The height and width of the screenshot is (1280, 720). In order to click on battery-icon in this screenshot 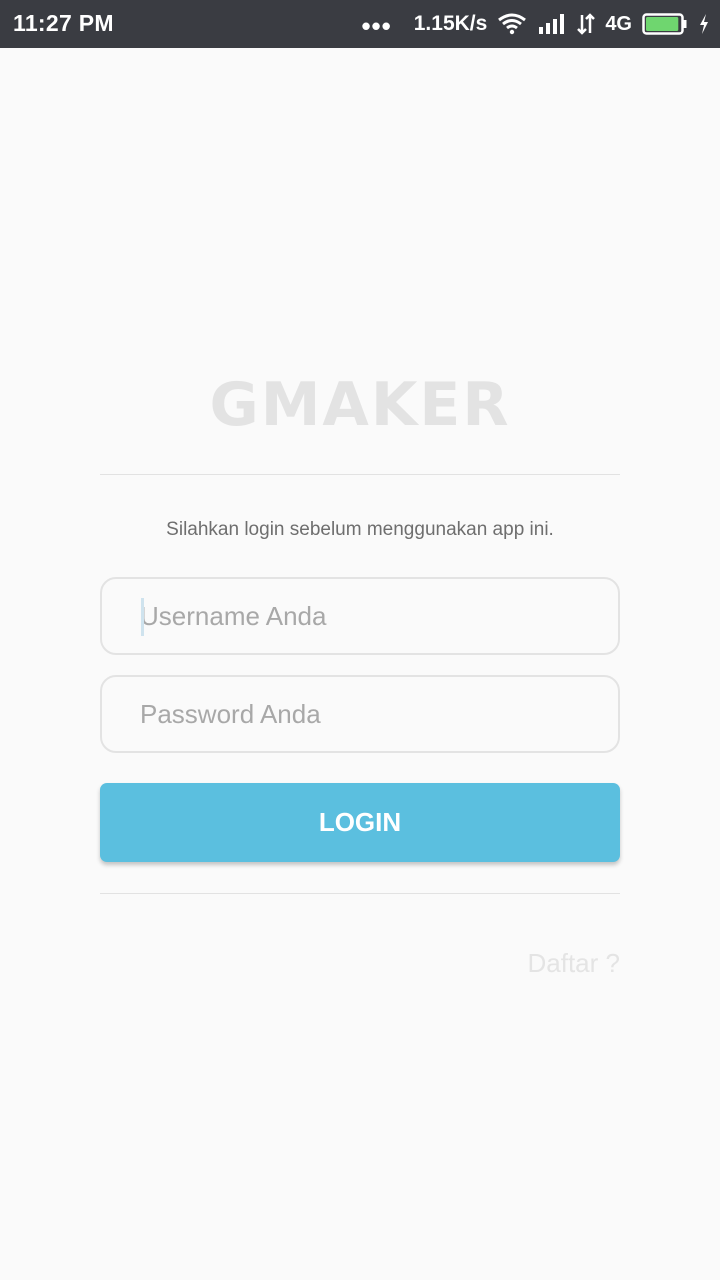, I will do `click(665, 24)`.